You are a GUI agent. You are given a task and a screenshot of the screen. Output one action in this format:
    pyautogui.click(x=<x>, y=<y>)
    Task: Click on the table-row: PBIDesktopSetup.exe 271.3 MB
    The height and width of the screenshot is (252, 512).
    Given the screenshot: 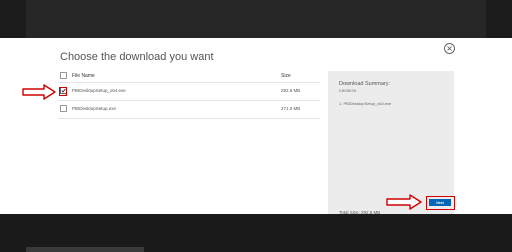 What is the action you would take?
    pyautogui.click(x=189, y=110)
    